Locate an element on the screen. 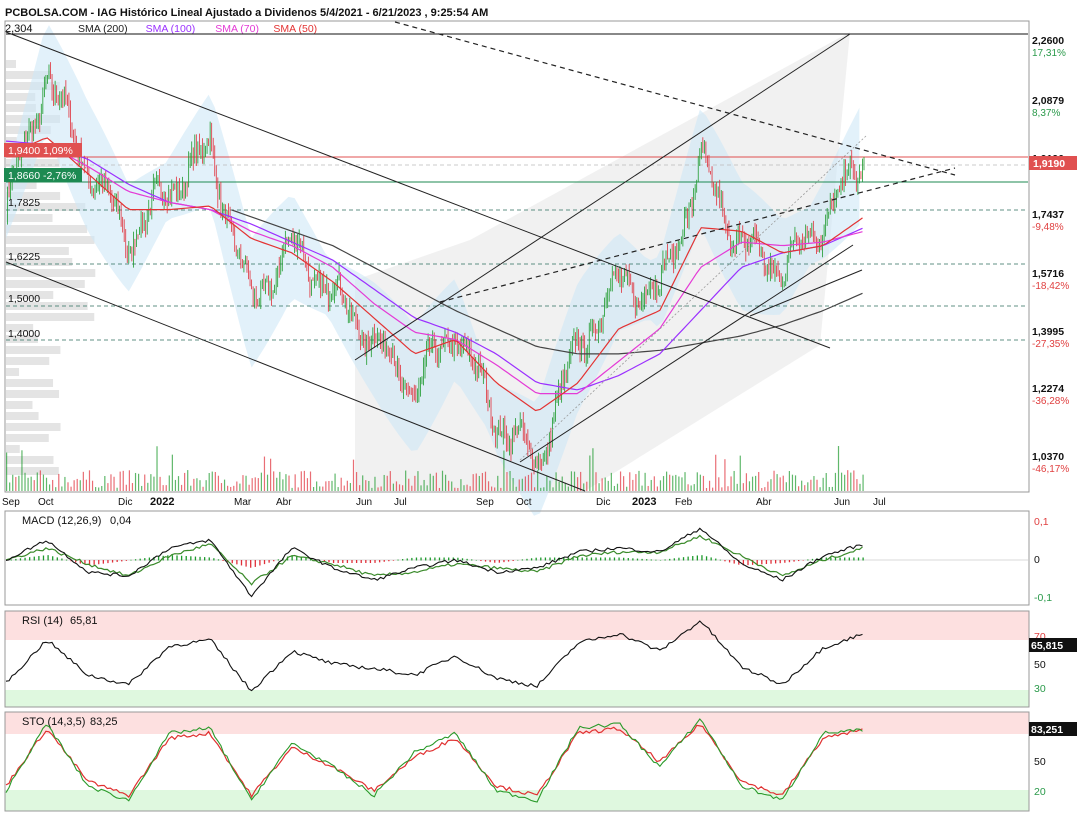 The width and height of the screenshot is (1083, 815). date-label-5: Abr is located at coordinates (284, 502).